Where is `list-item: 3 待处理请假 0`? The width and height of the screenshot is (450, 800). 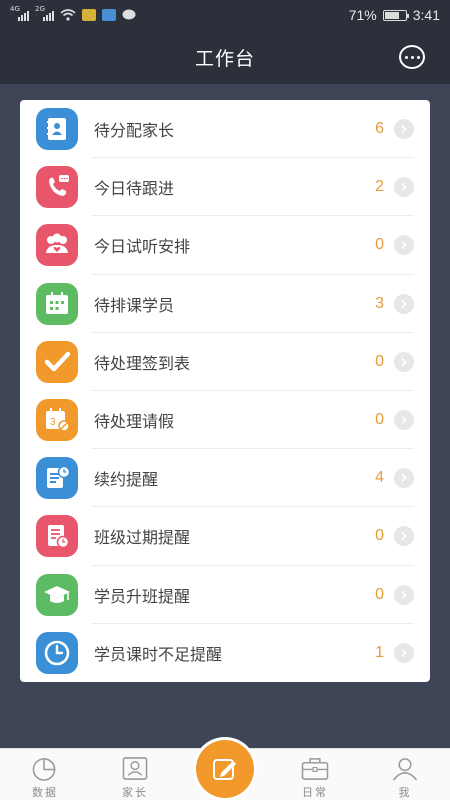 list-item: 3 待处理请假 0 is located at coordinates (225, 420).